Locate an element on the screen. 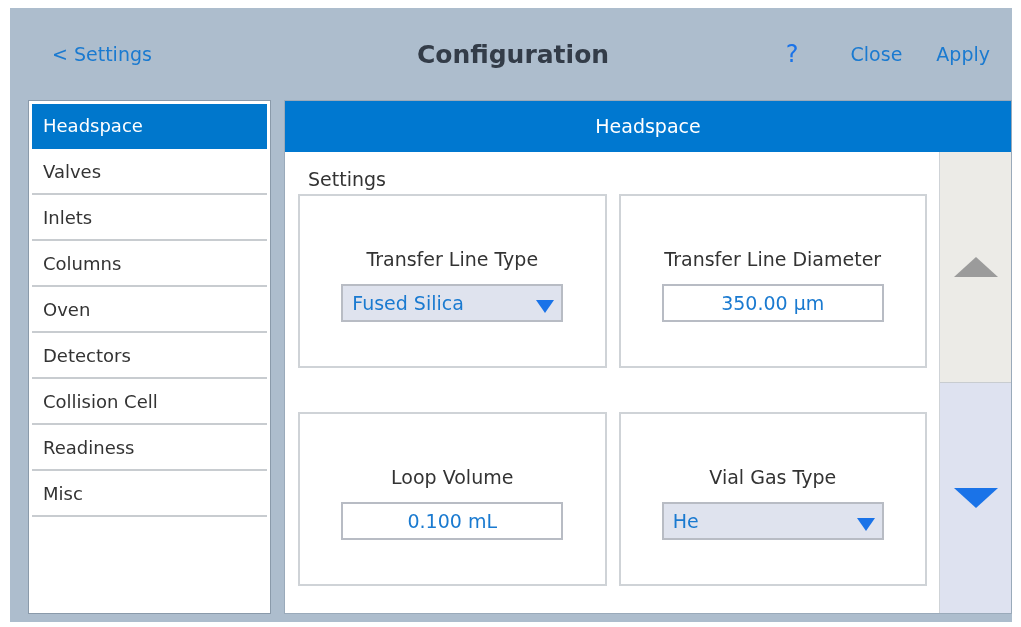 The width and height of the screenshot is (1021, 627). sidebar-item: Inlets is located at coordinates (149, 218).